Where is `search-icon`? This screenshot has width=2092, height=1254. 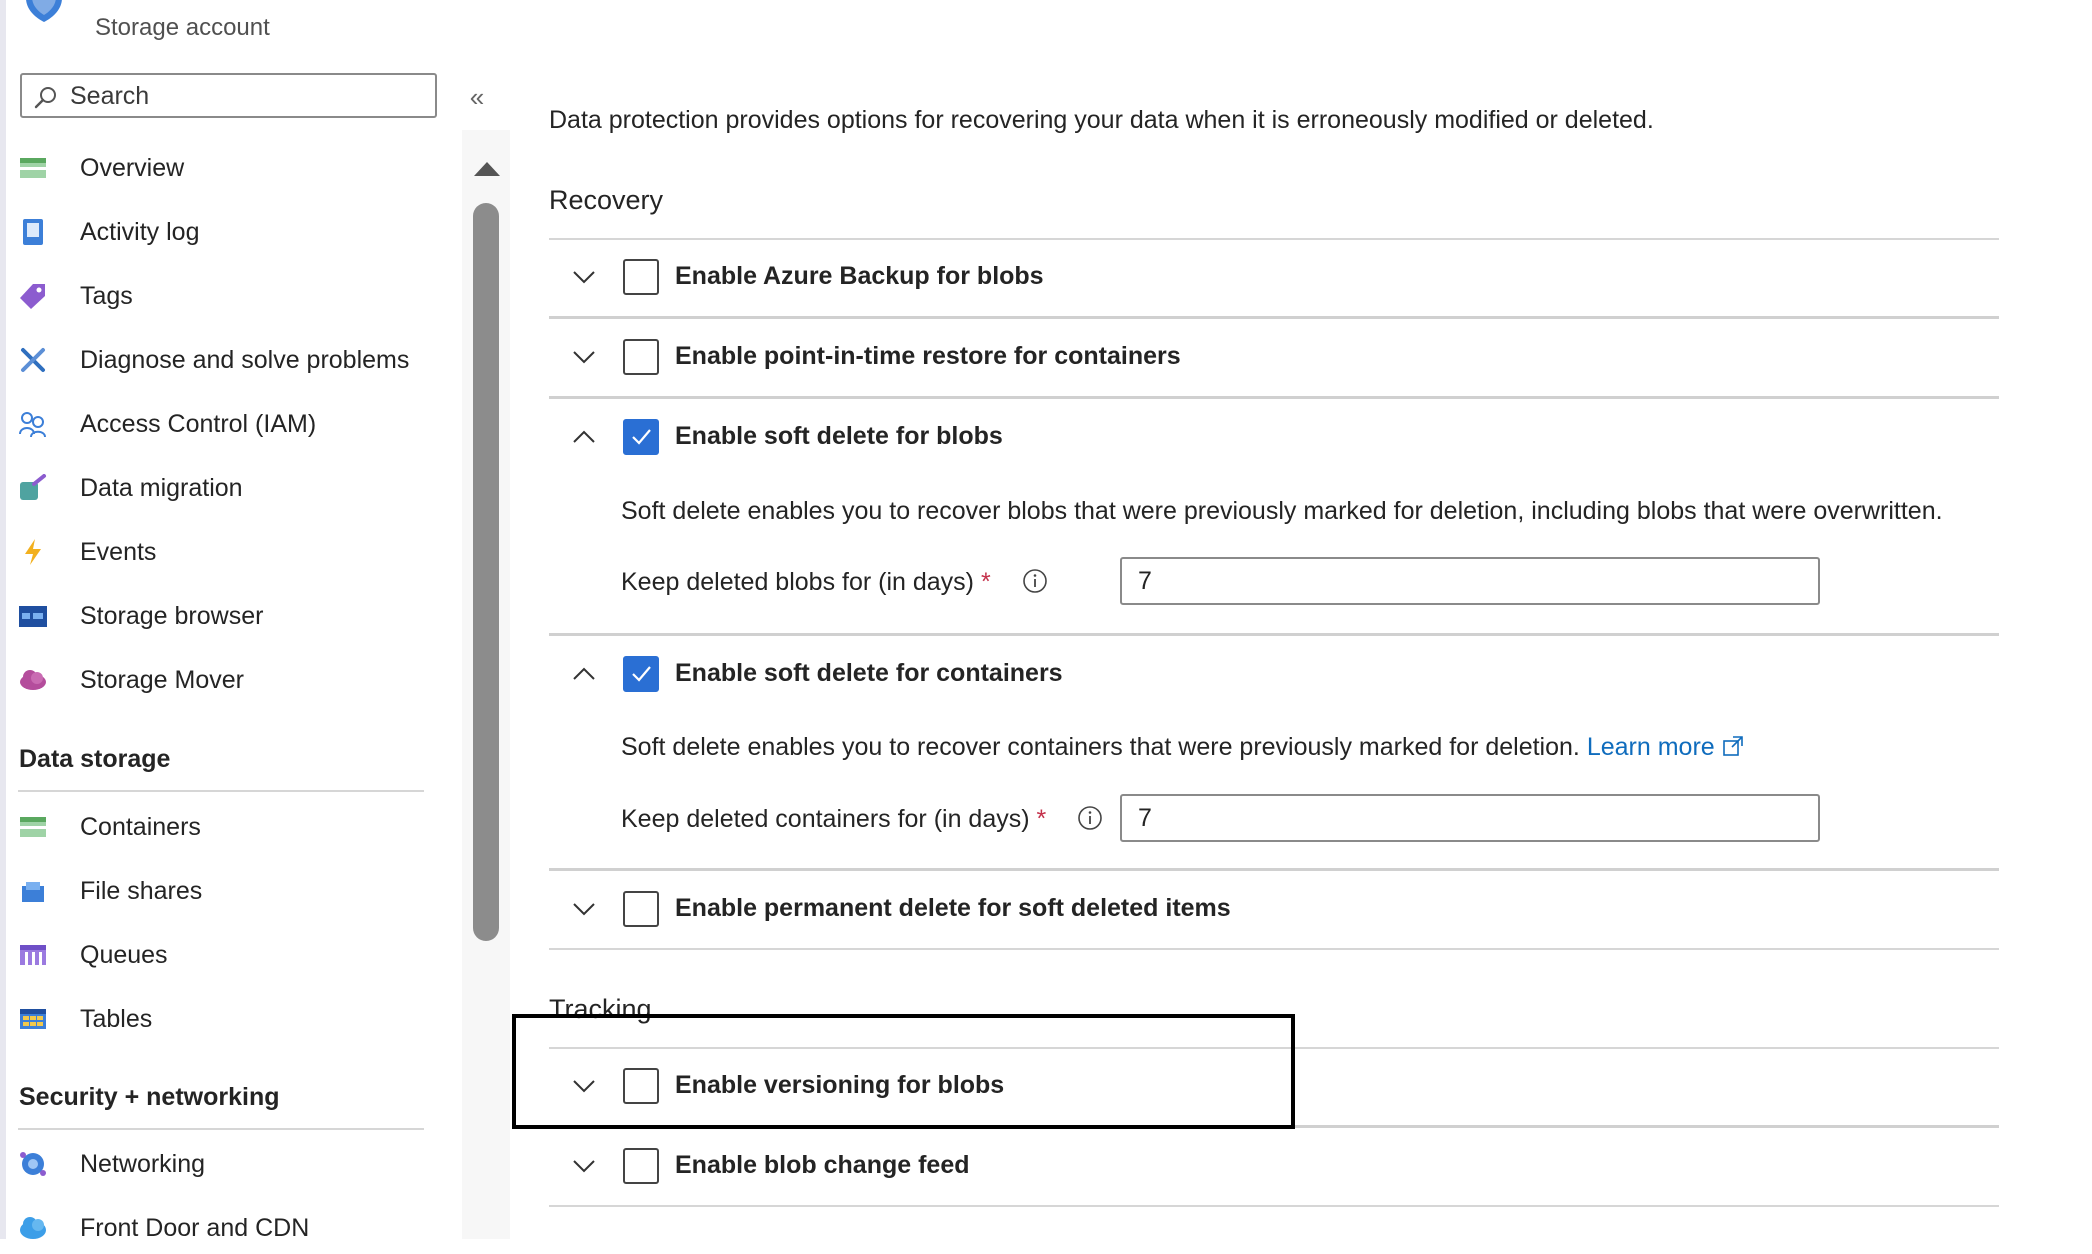 search-icon is located at coordinates (45, 98).